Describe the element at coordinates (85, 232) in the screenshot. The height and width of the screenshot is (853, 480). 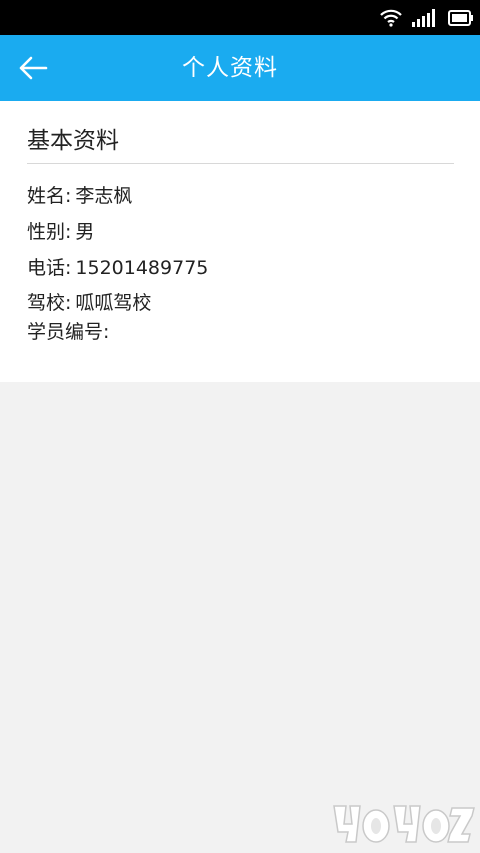
I see `field-value: 男` at that location.